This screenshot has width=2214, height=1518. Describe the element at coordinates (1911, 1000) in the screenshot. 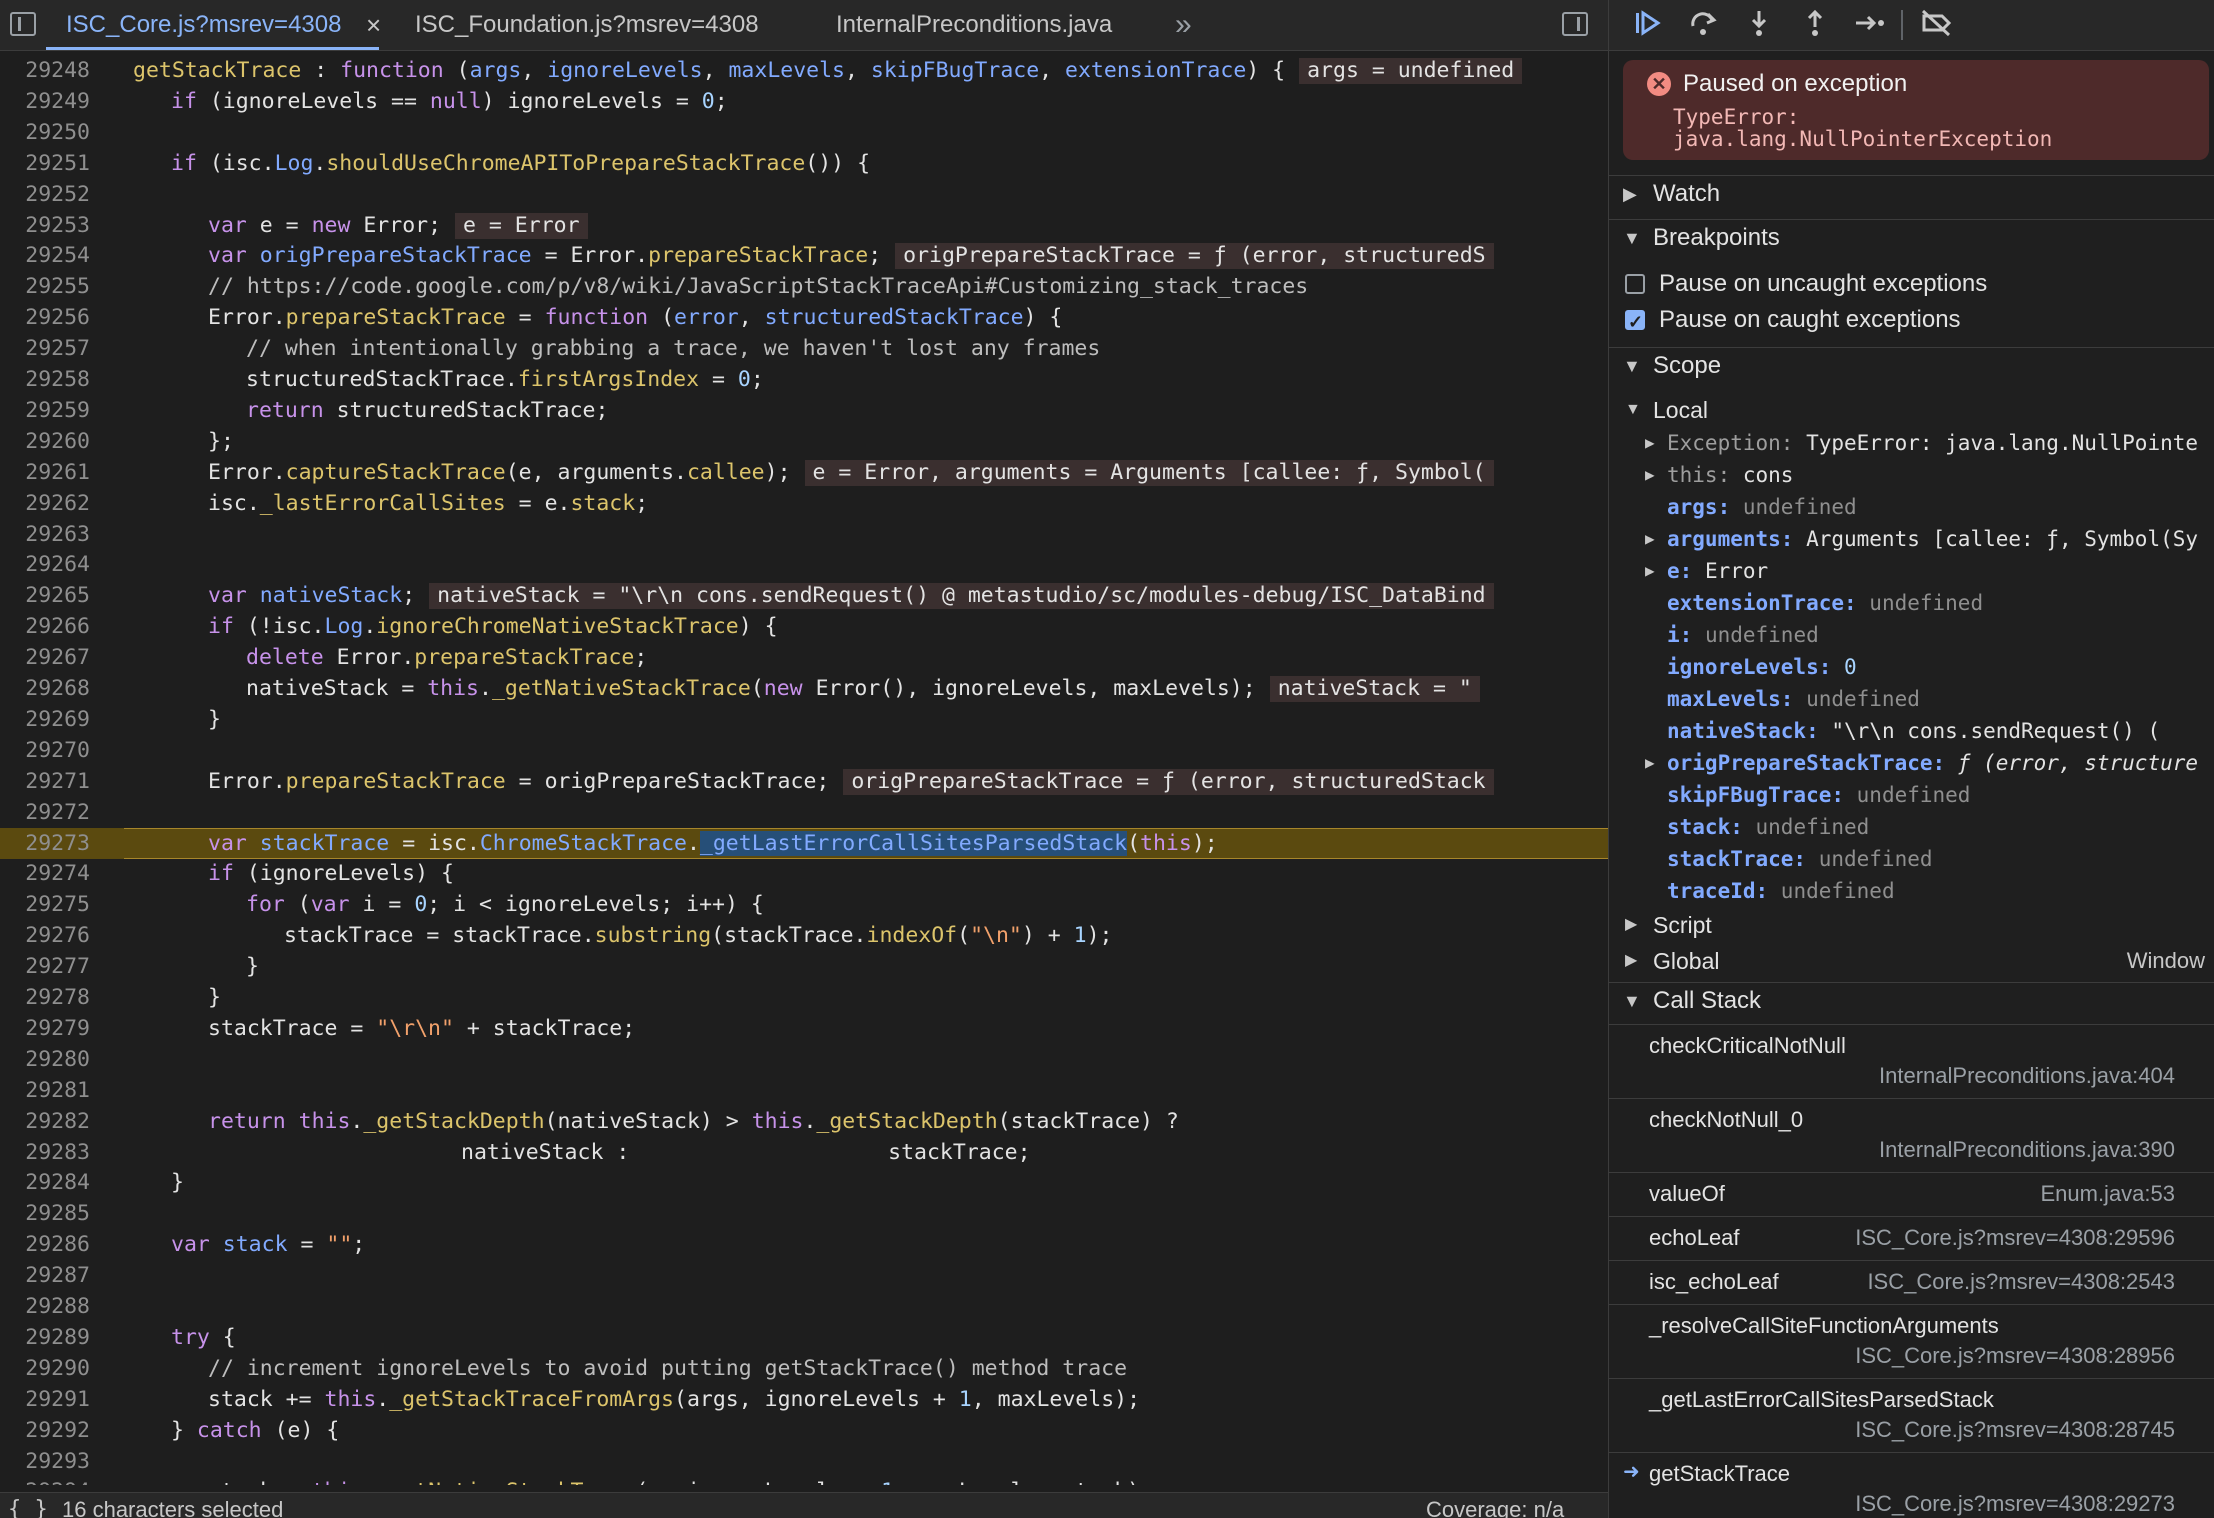

I see `call-stack-section-header: ▼ Call Stack` at that location.